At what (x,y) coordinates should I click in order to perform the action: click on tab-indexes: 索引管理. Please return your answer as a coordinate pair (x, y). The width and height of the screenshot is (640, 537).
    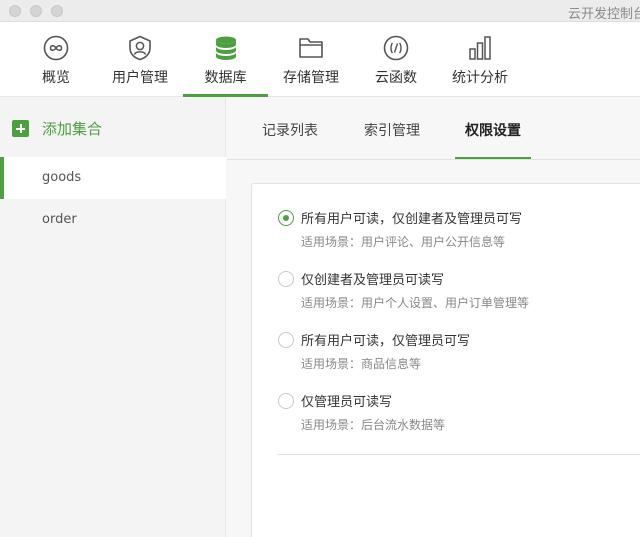
    Looking at the image, I should click on (392, 130).